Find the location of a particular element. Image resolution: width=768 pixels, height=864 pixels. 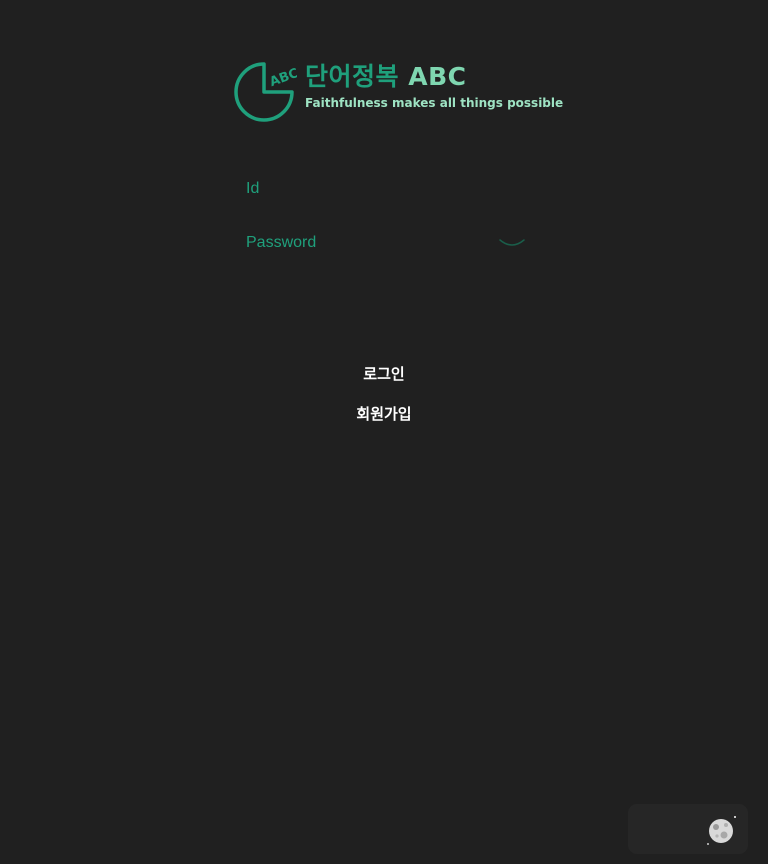

signup-button: 회원가입 is located at coordinates (384, 413).